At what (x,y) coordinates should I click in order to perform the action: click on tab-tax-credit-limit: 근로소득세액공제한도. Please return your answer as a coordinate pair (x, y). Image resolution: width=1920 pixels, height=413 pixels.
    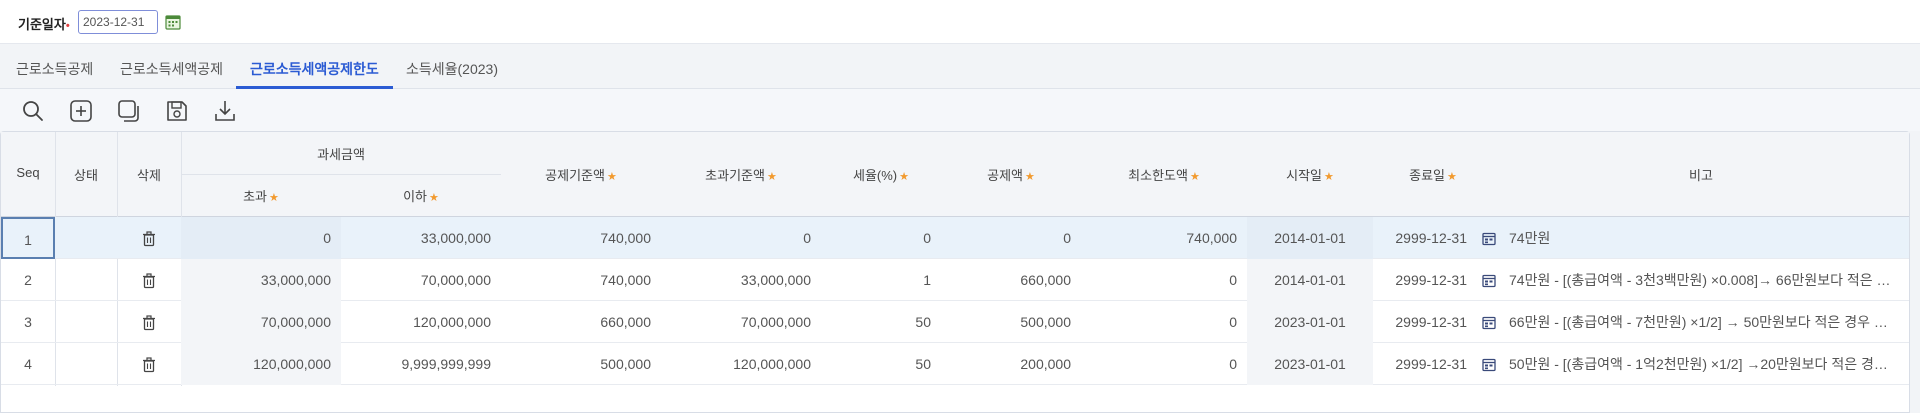
    Looking at the image, I should click on (314, 66).